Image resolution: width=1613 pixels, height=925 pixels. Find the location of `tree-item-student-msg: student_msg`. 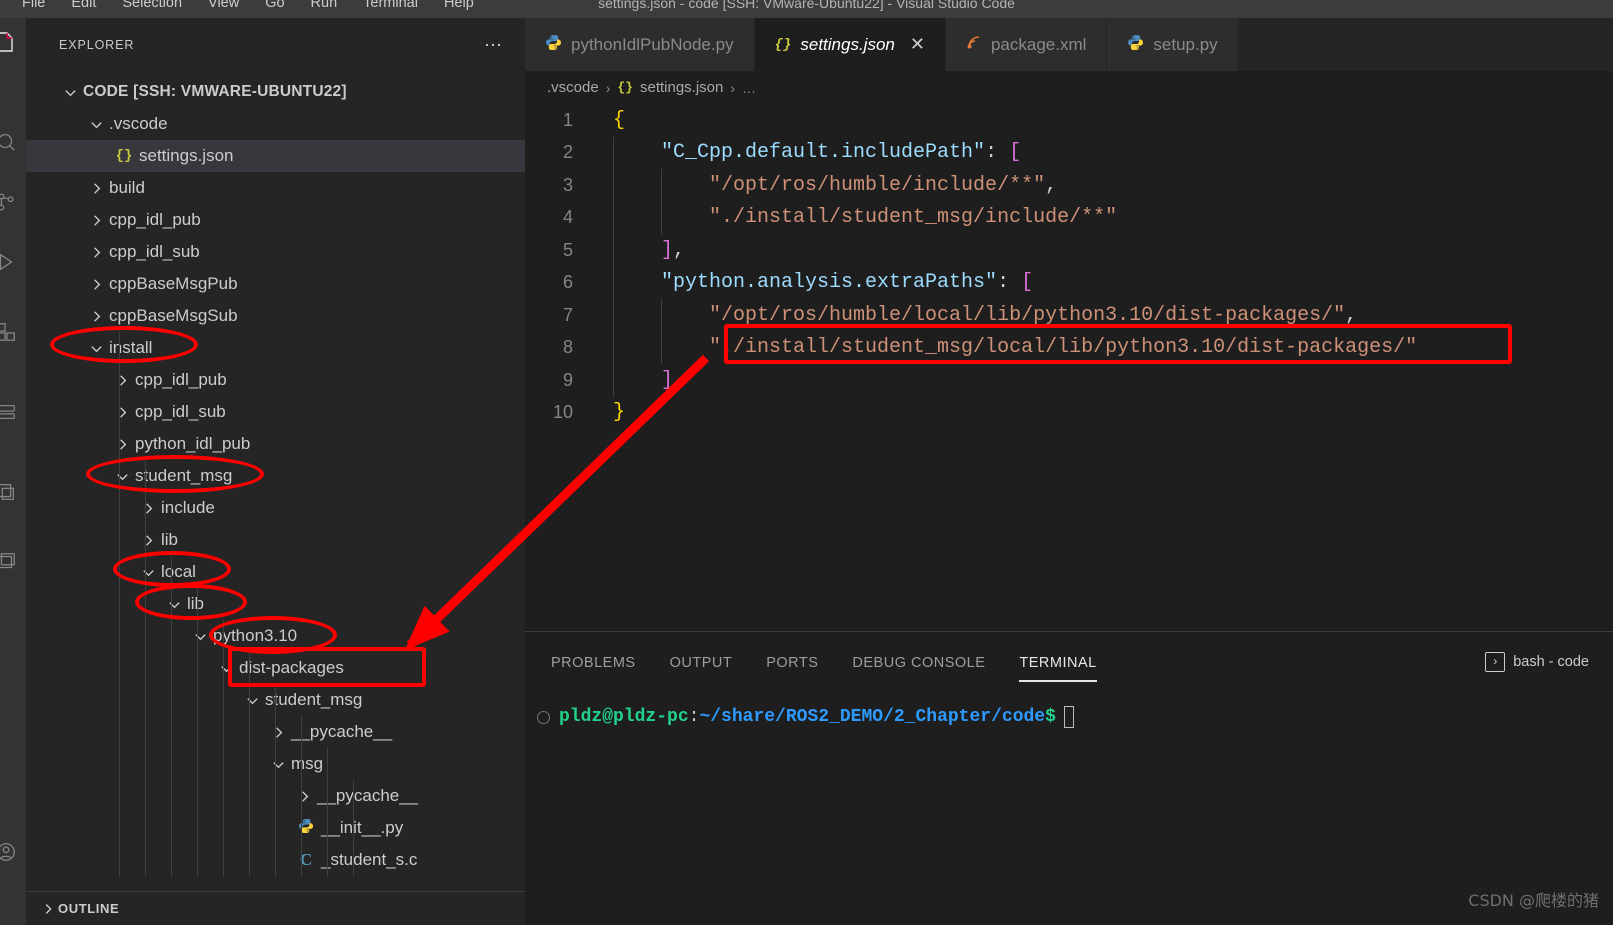

tree-item-student-msg: student_msg is located at coordinates (275, 476).